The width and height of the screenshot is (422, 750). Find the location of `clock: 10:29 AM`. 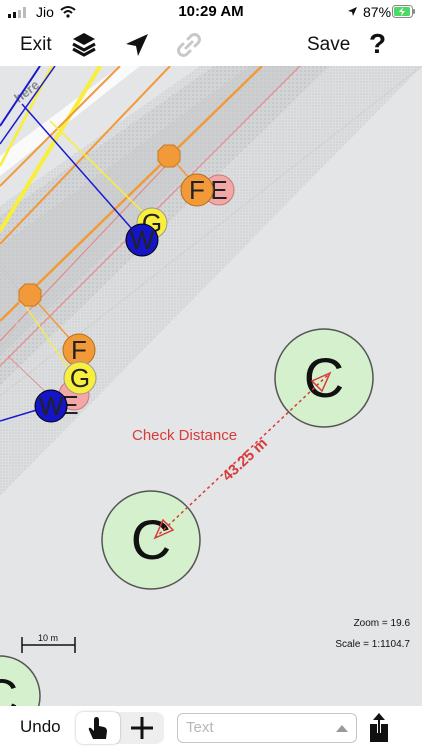

clock: 10:29 AM is located at coordinates (211, 11).